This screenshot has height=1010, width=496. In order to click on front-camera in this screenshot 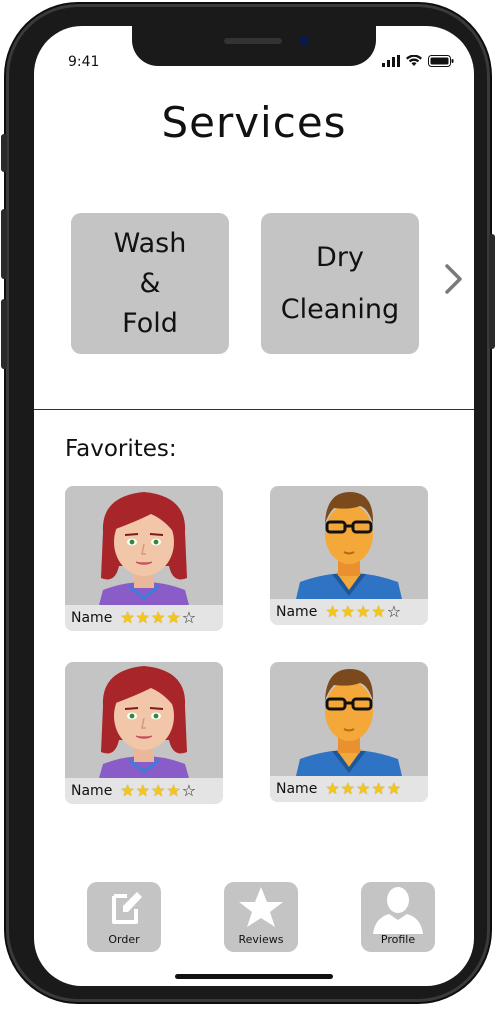, I will do `click(304, 41)`.